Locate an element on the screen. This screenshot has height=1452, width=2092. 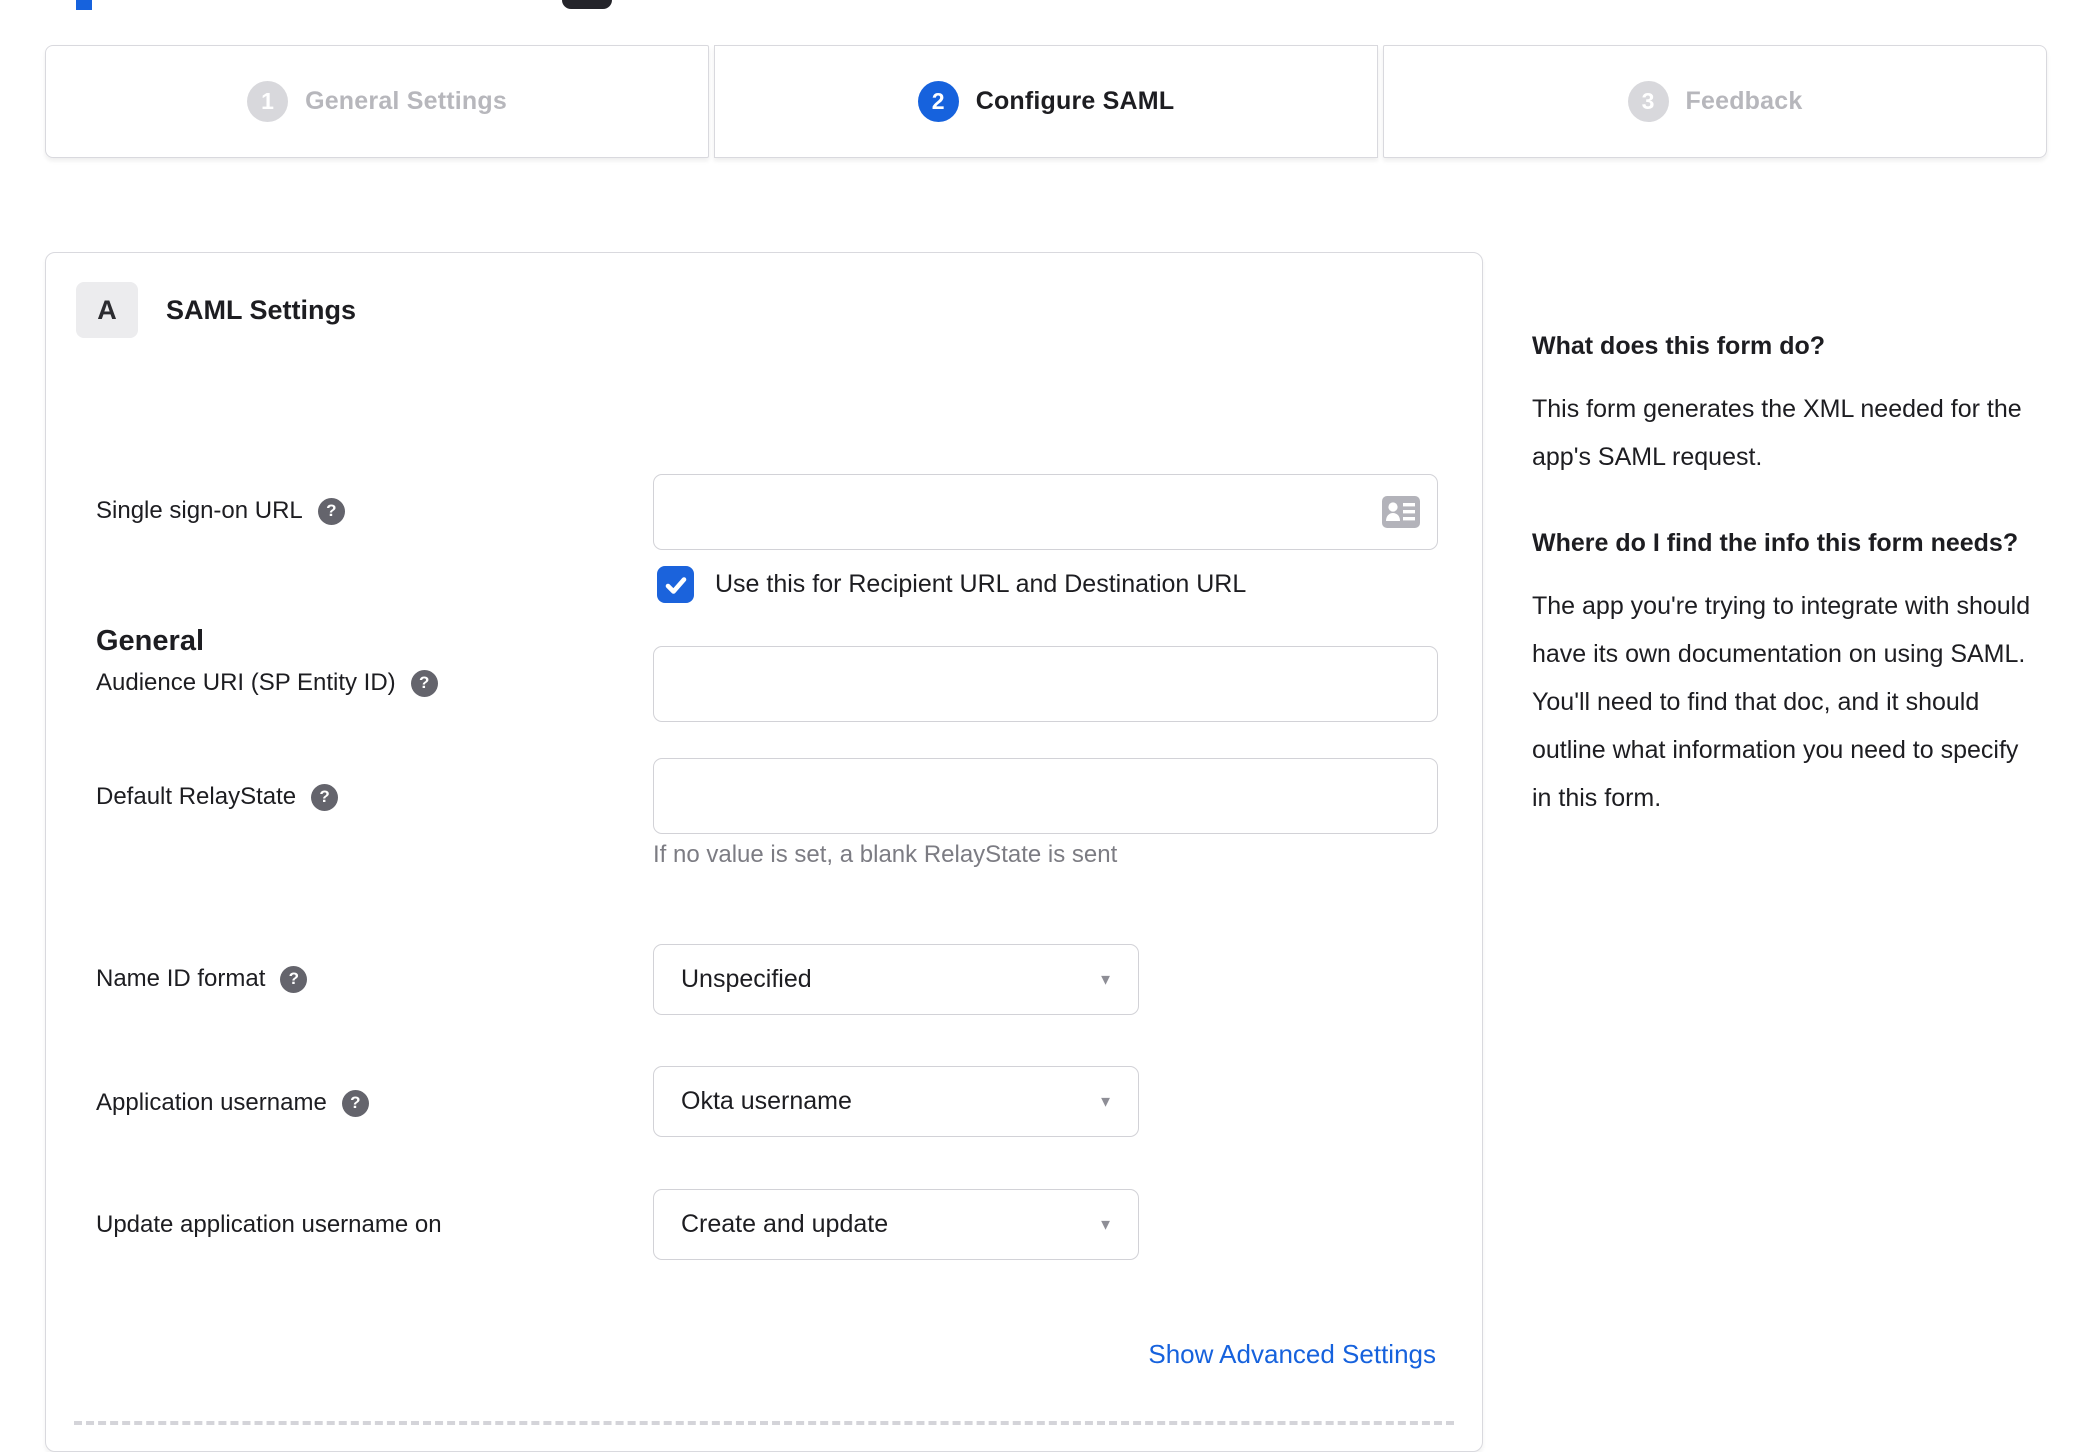
step-feedback: 3 Feedback is located at coordinates (1715, 101).